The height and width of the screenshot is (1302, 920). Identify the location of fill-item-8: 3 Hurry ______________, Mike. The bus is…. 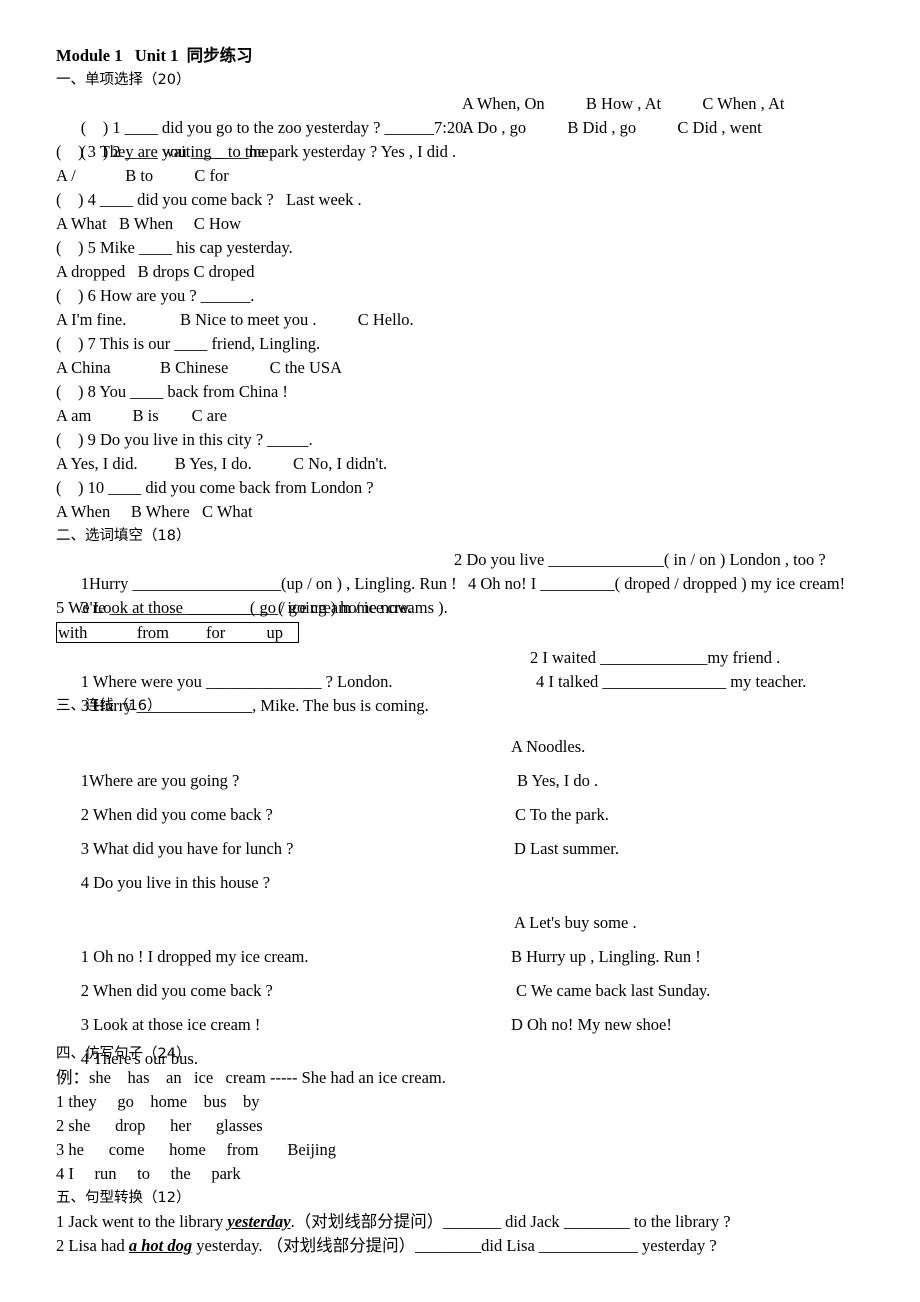
(254, 705).